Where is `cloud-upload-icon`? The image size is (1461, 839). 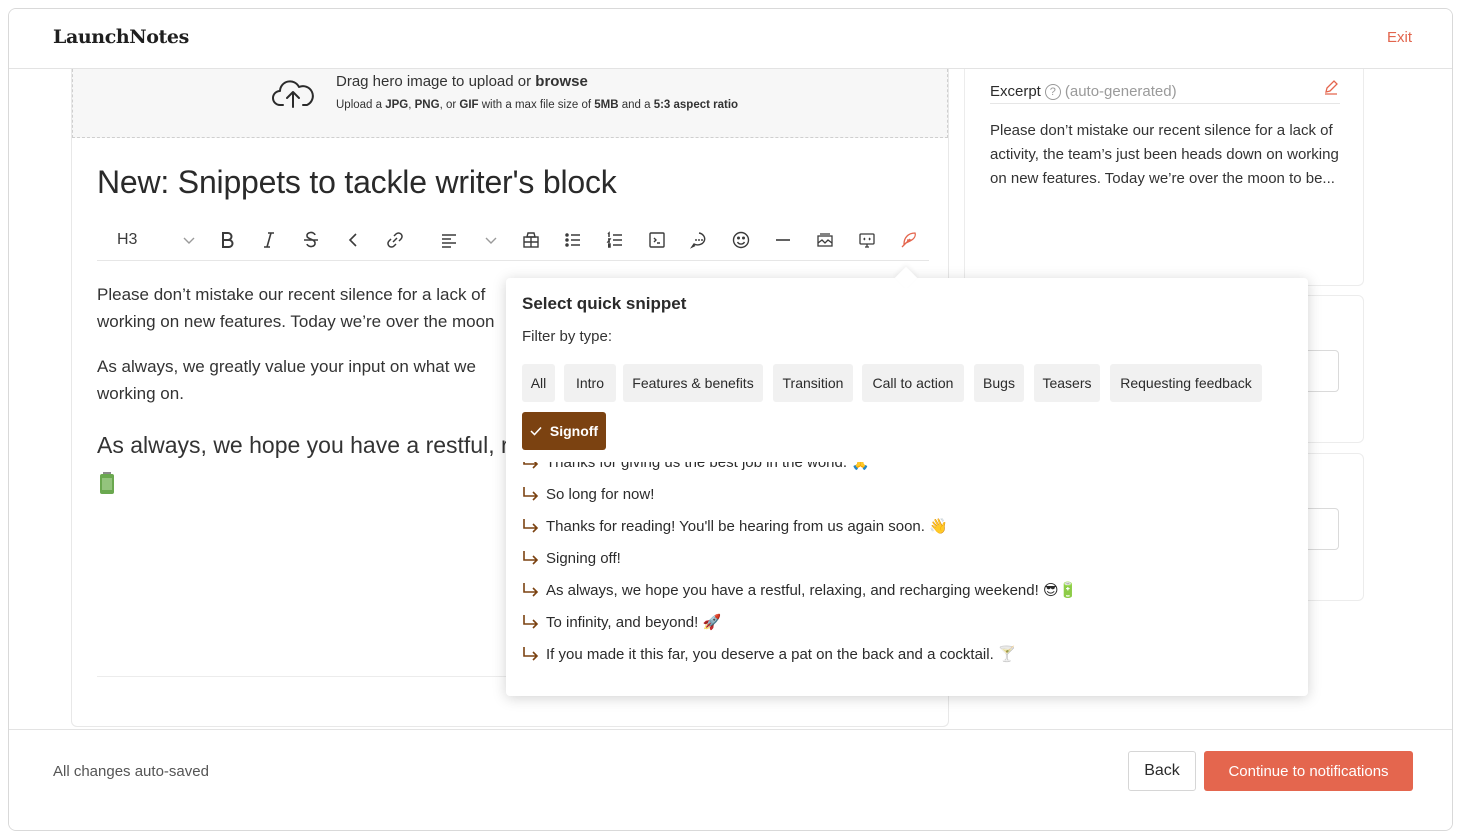
cloud-upload-icon is located at coordinates (293, 94).